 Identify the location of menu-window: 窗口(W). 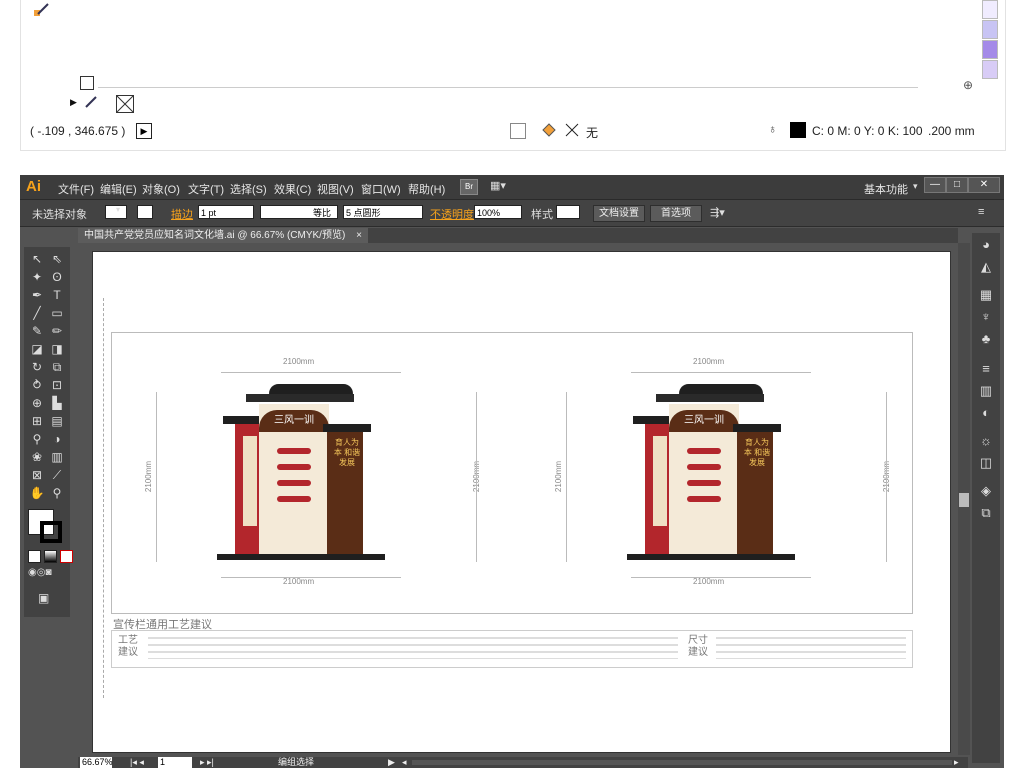
(381, 189).